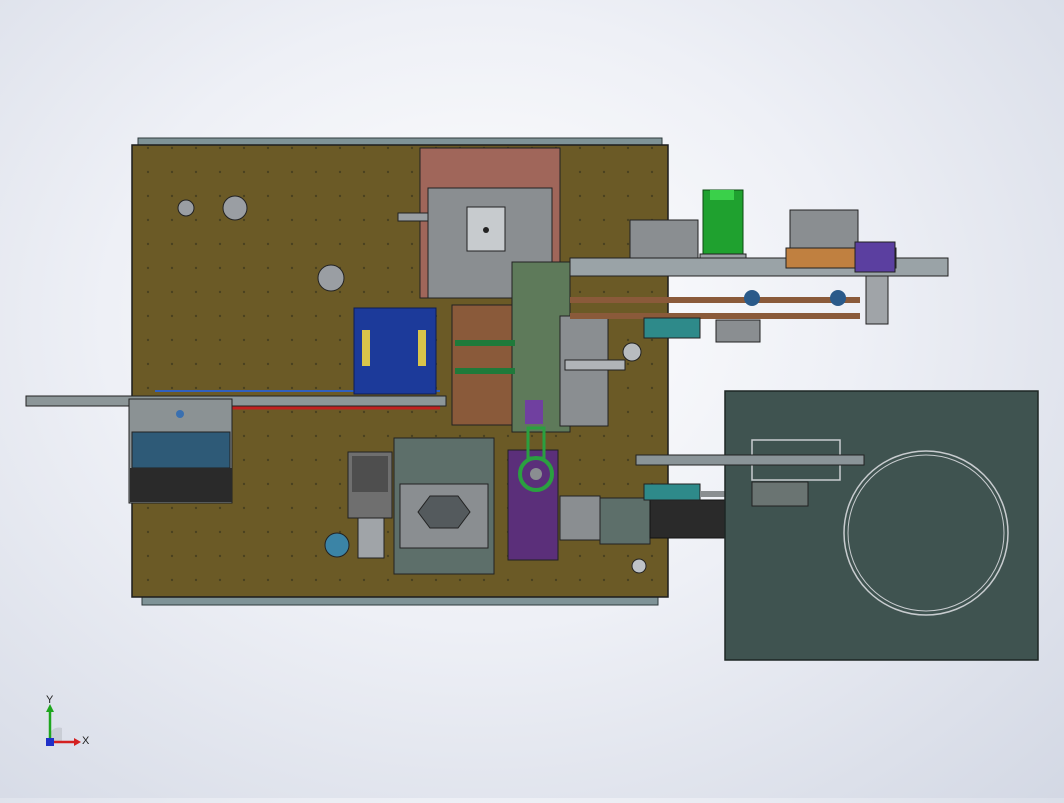 Image resolution: width=1064 pixels, height=803 pixels. I want to click on coordinate-triad: Y X, so click(65, 724).